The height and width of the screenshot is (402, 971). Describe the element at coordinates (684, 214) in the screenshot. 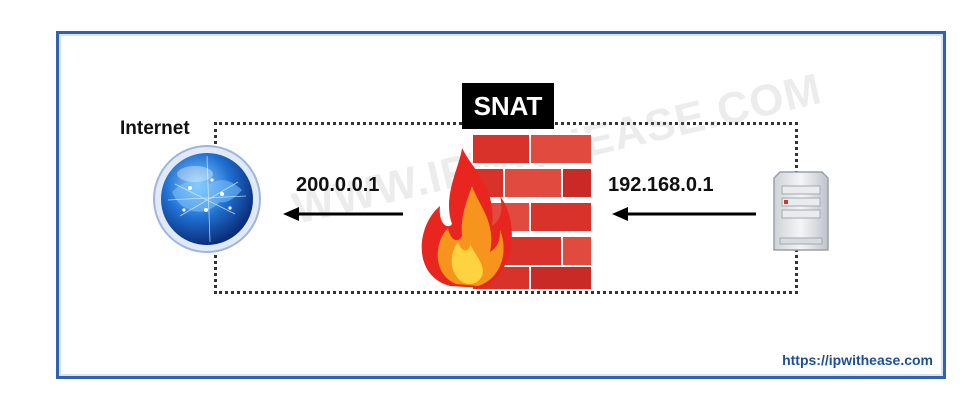

I see `right-arrow` at that location.